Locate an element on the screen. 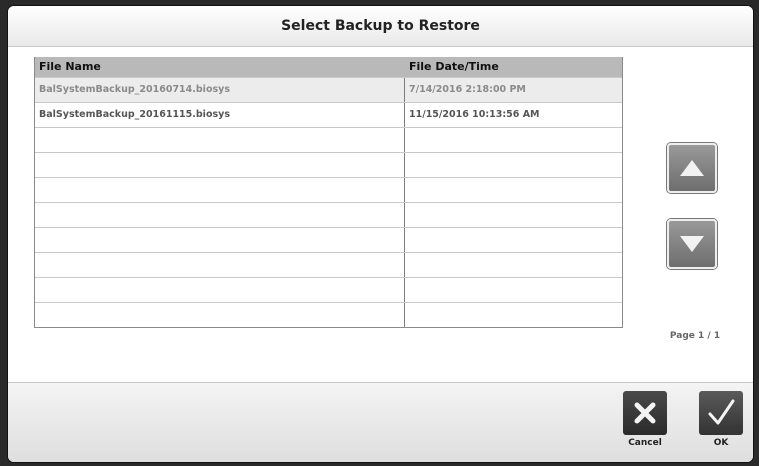 The height and width of the screenshot is (466, 759). scroll-down-button is located at coordinates (692, 244).